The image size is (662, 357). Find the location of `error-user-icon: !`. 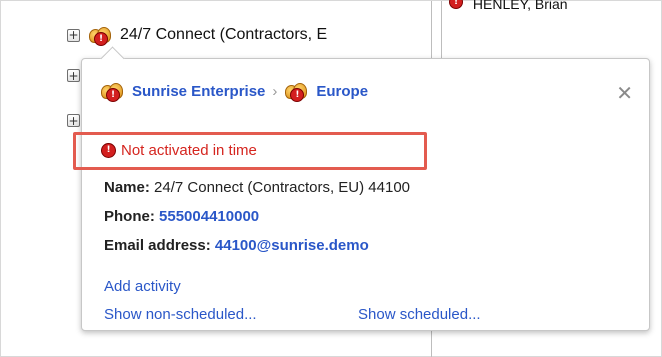

error-user-icon: ! is located at coordinates (457, 4).